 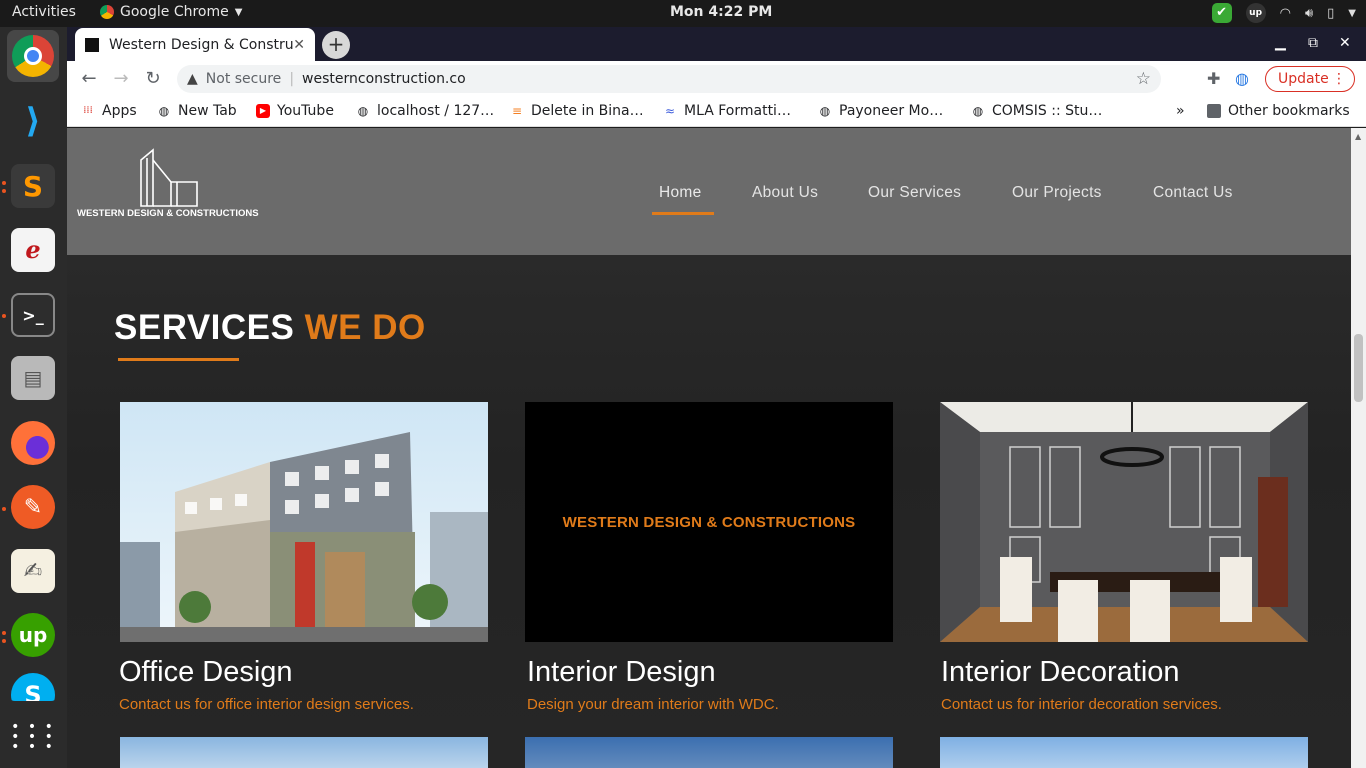 What do you see at coordinates (92, 44) in the screenshot?
I see `site-favicon-icon` at bounding box center [92, 44].